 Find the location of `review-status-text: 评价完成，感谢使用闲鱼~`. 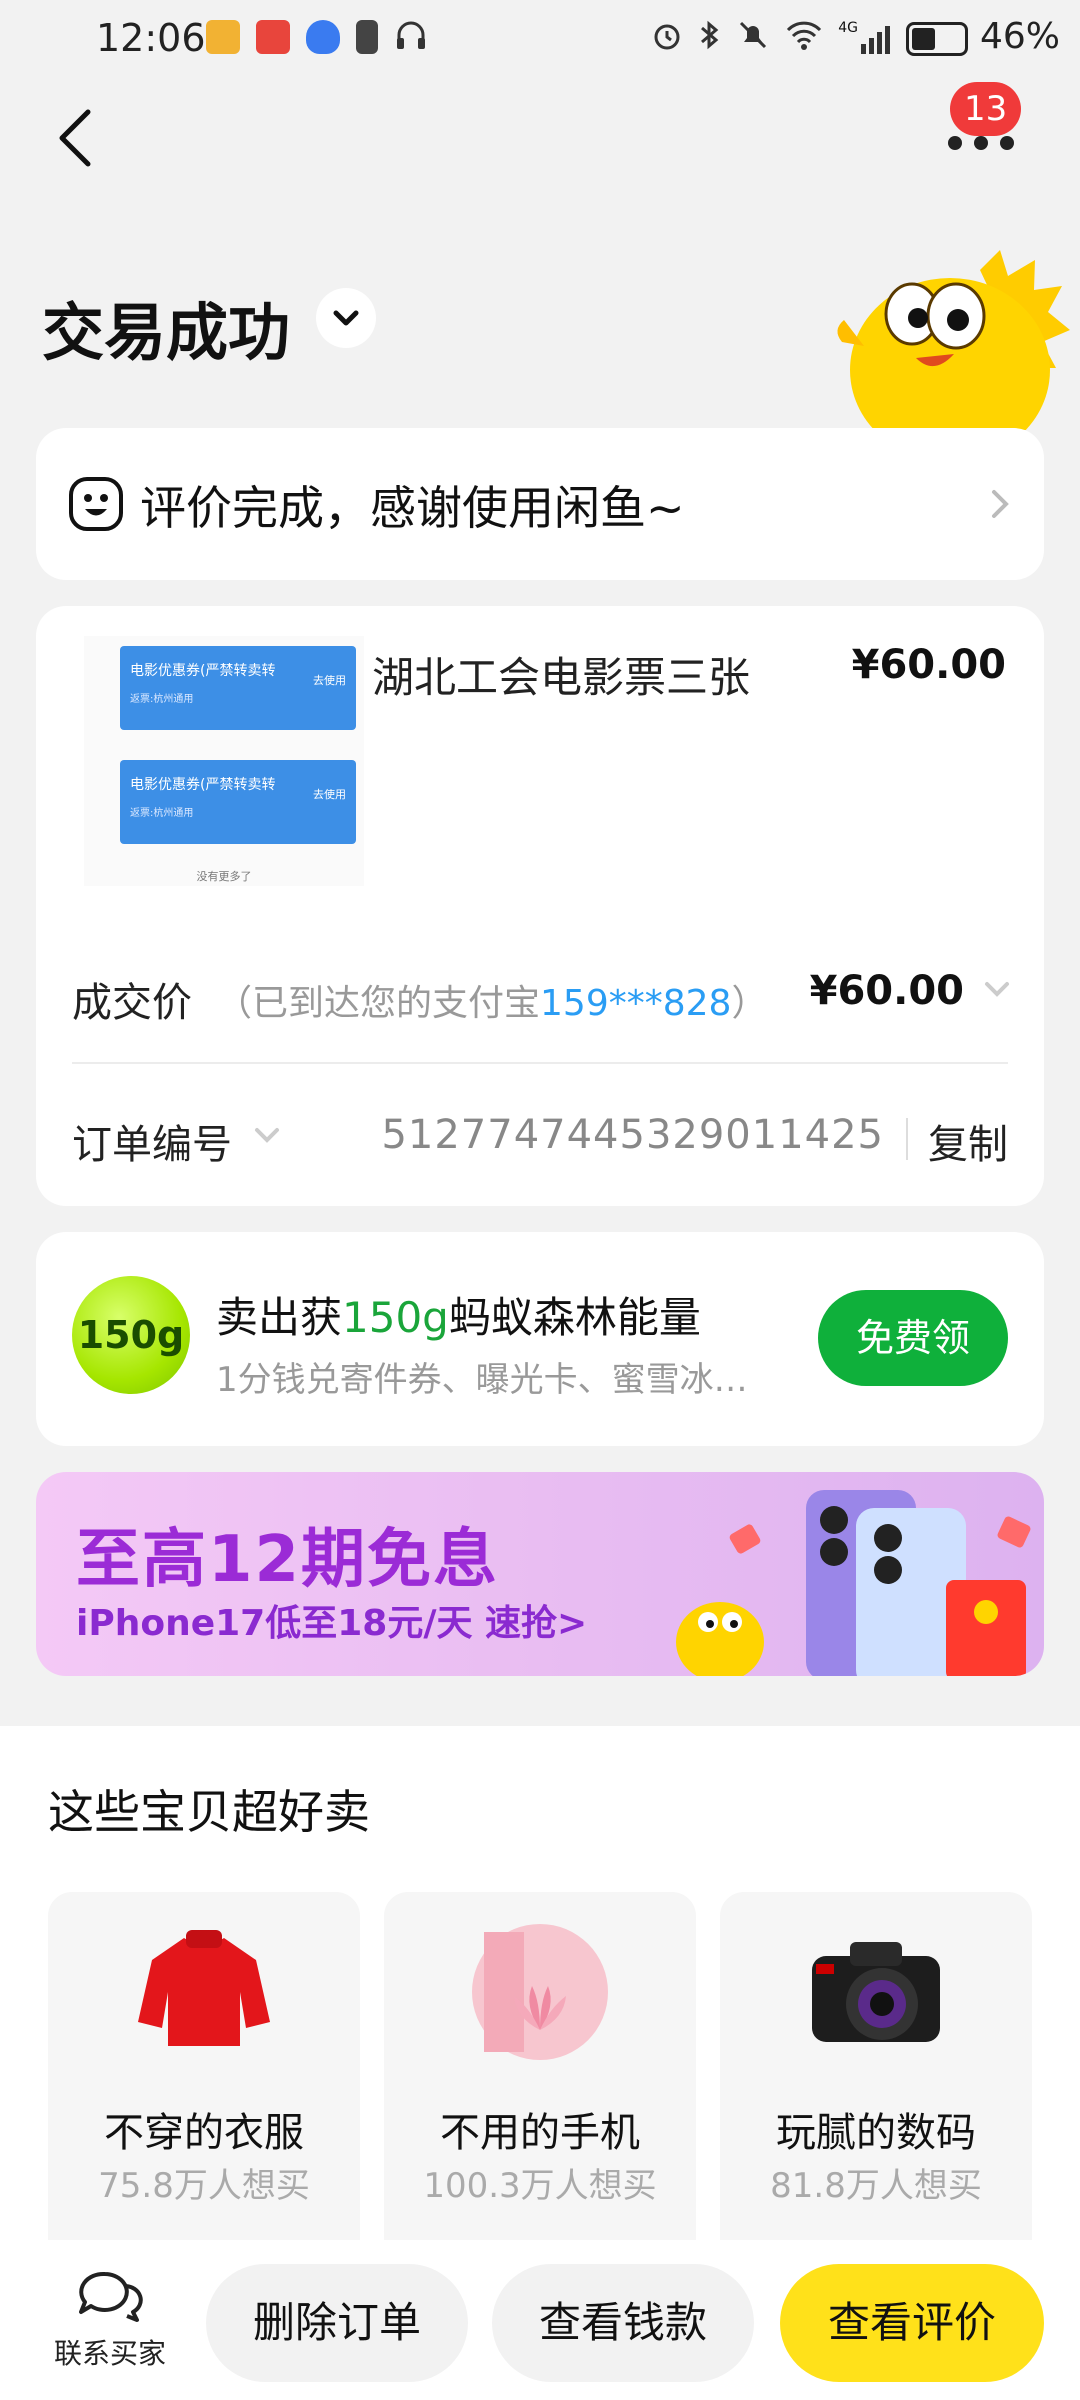

review-status-text: 评价完成，感谢使用闲鱼~ is located at coordinates (412, 508).